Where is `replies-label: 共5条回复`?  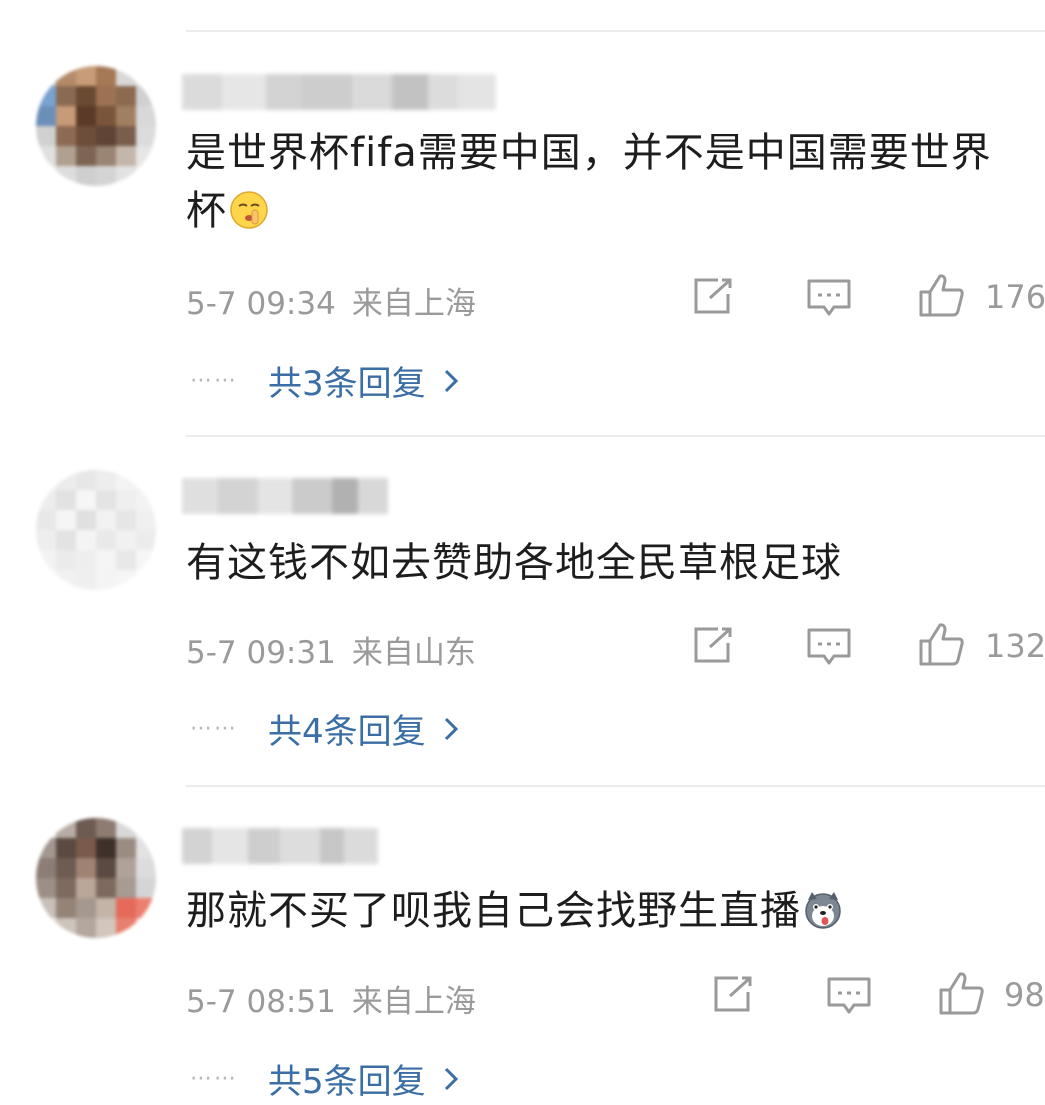
replies-label: 共5条回复 is located at coordinates (347, 1078).